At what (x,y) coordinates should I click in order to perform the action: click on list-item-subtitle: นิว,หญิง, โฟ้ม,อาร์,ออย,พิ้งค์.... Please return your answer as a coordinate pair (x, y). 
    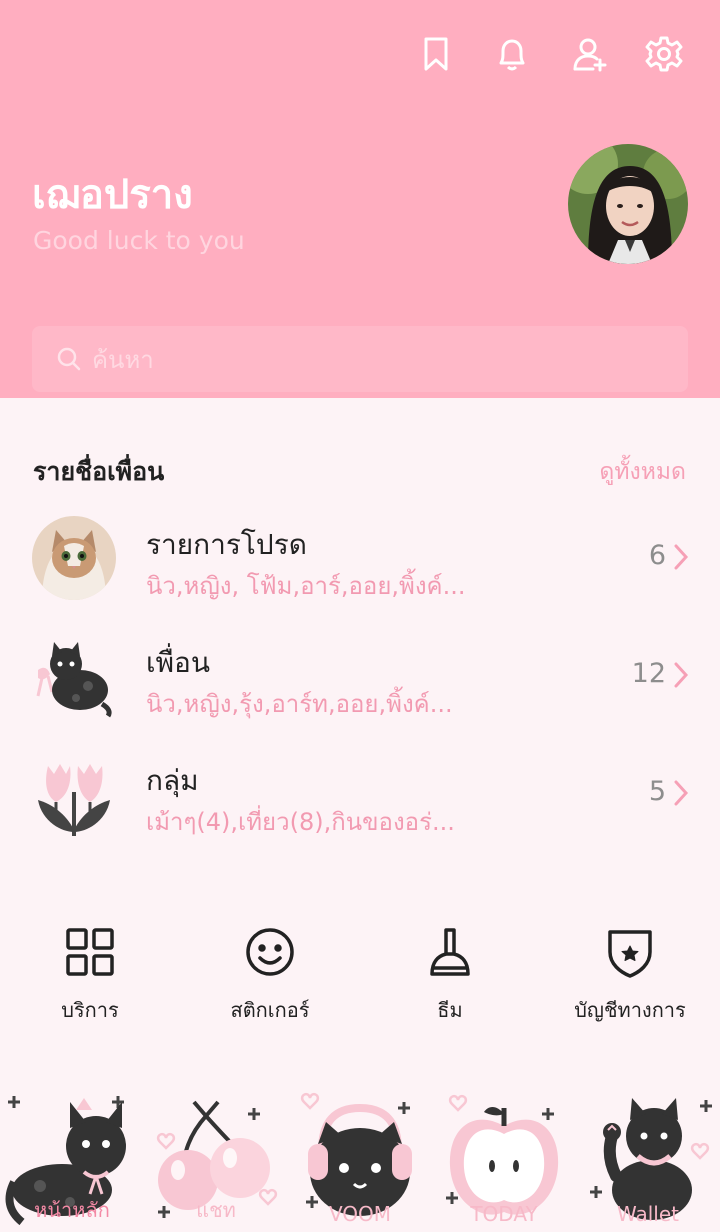
    Looking at the image, I should click on (306, 586).